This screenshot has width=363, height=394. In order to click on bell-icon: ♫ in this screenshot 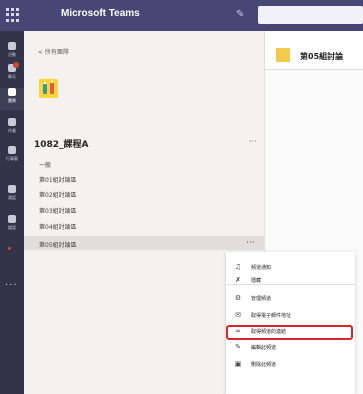, I will do `click(238, 267)`.